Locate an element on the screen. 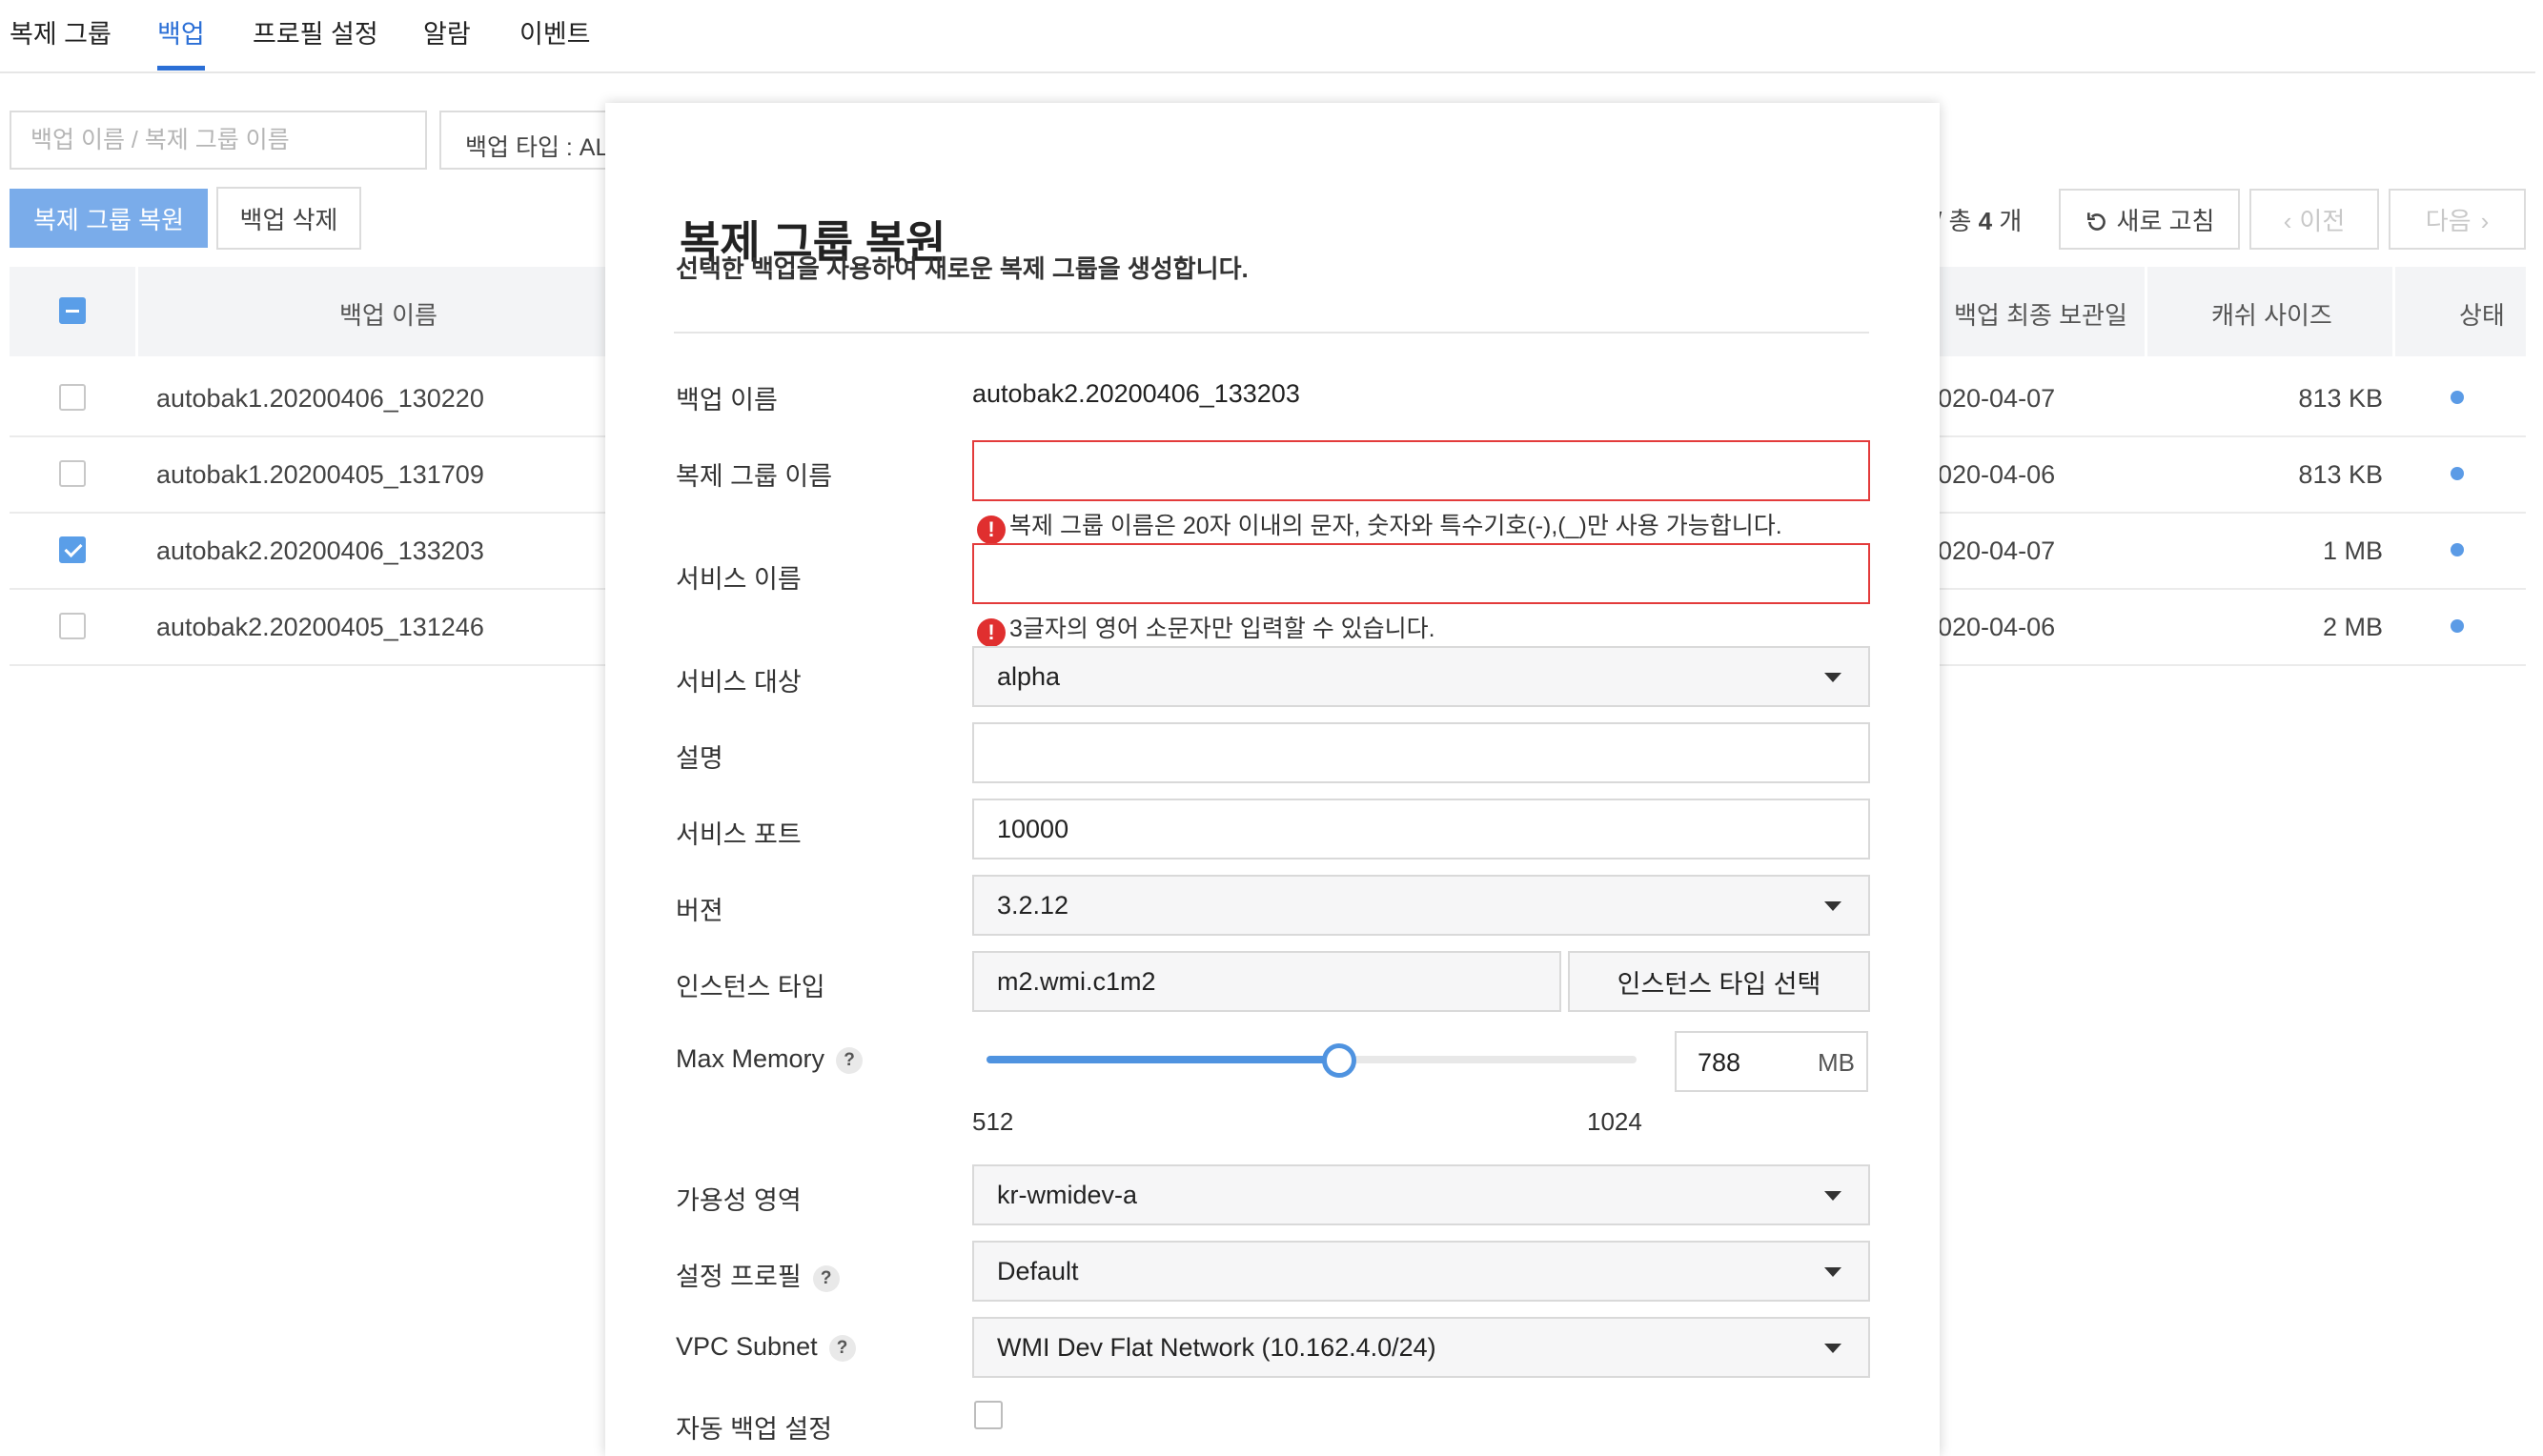  service-target-label: 서비스 대상 is located at coordinates (739, 682).